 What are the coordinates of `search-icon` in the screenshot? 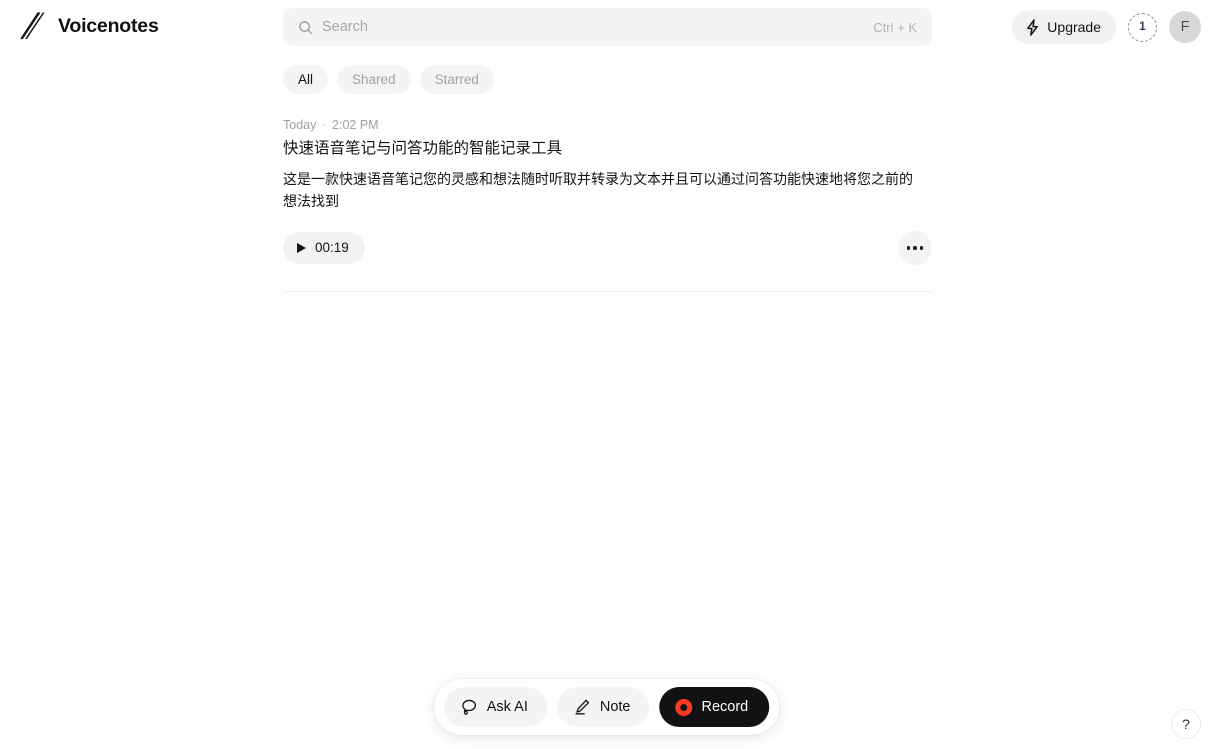 It's located at (306, 27).